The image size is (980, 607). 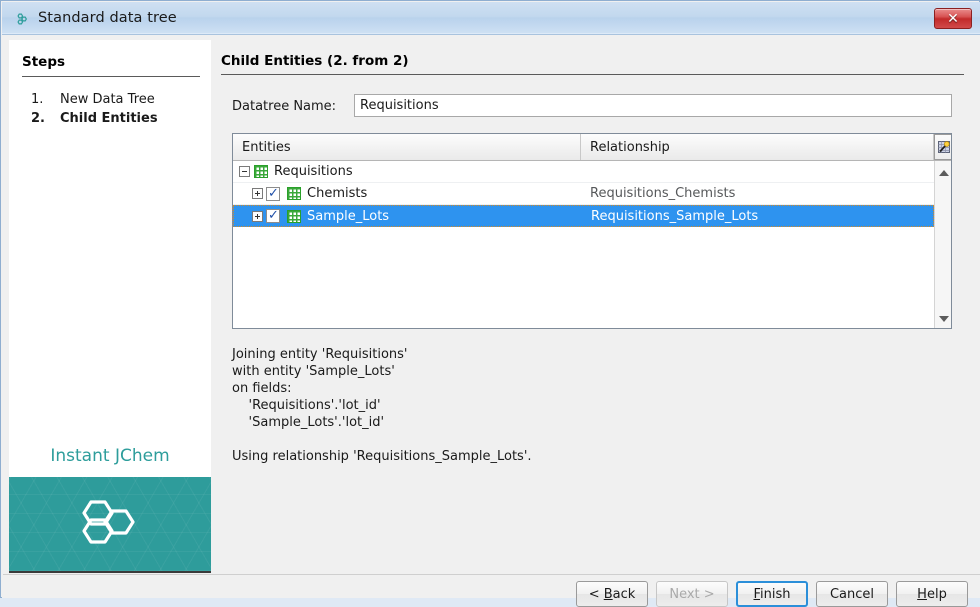 What do you see at coordinates (757, 171) in the screenshot?
I see `cell-relationship` at bounding box center [757, 171].